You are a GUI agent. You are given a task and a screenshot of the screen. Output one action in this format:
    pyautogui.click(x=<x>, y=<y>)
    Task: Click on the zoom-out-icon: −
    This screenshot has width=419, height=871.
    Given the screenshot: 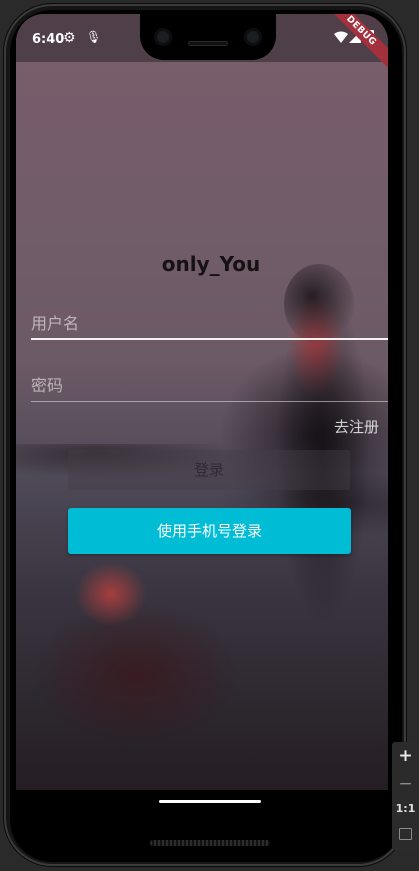 What is the action you would take?
    pyautogui.click(x=405, y=784)
    